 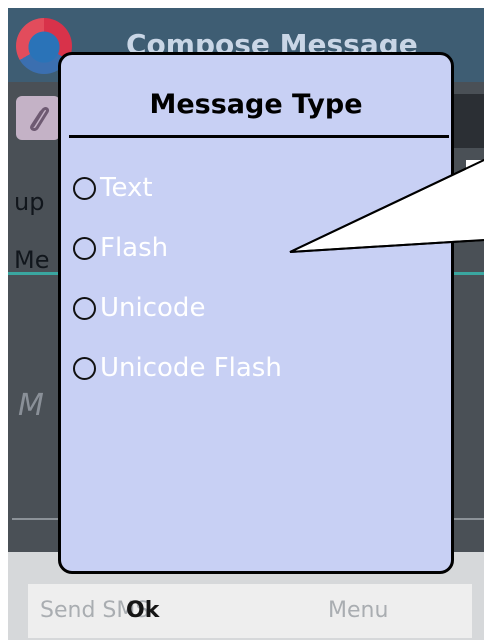 What do you see at coordinates (475, 200) in the screenshot?
I see `callout-box` at bounding box center [475, 200].